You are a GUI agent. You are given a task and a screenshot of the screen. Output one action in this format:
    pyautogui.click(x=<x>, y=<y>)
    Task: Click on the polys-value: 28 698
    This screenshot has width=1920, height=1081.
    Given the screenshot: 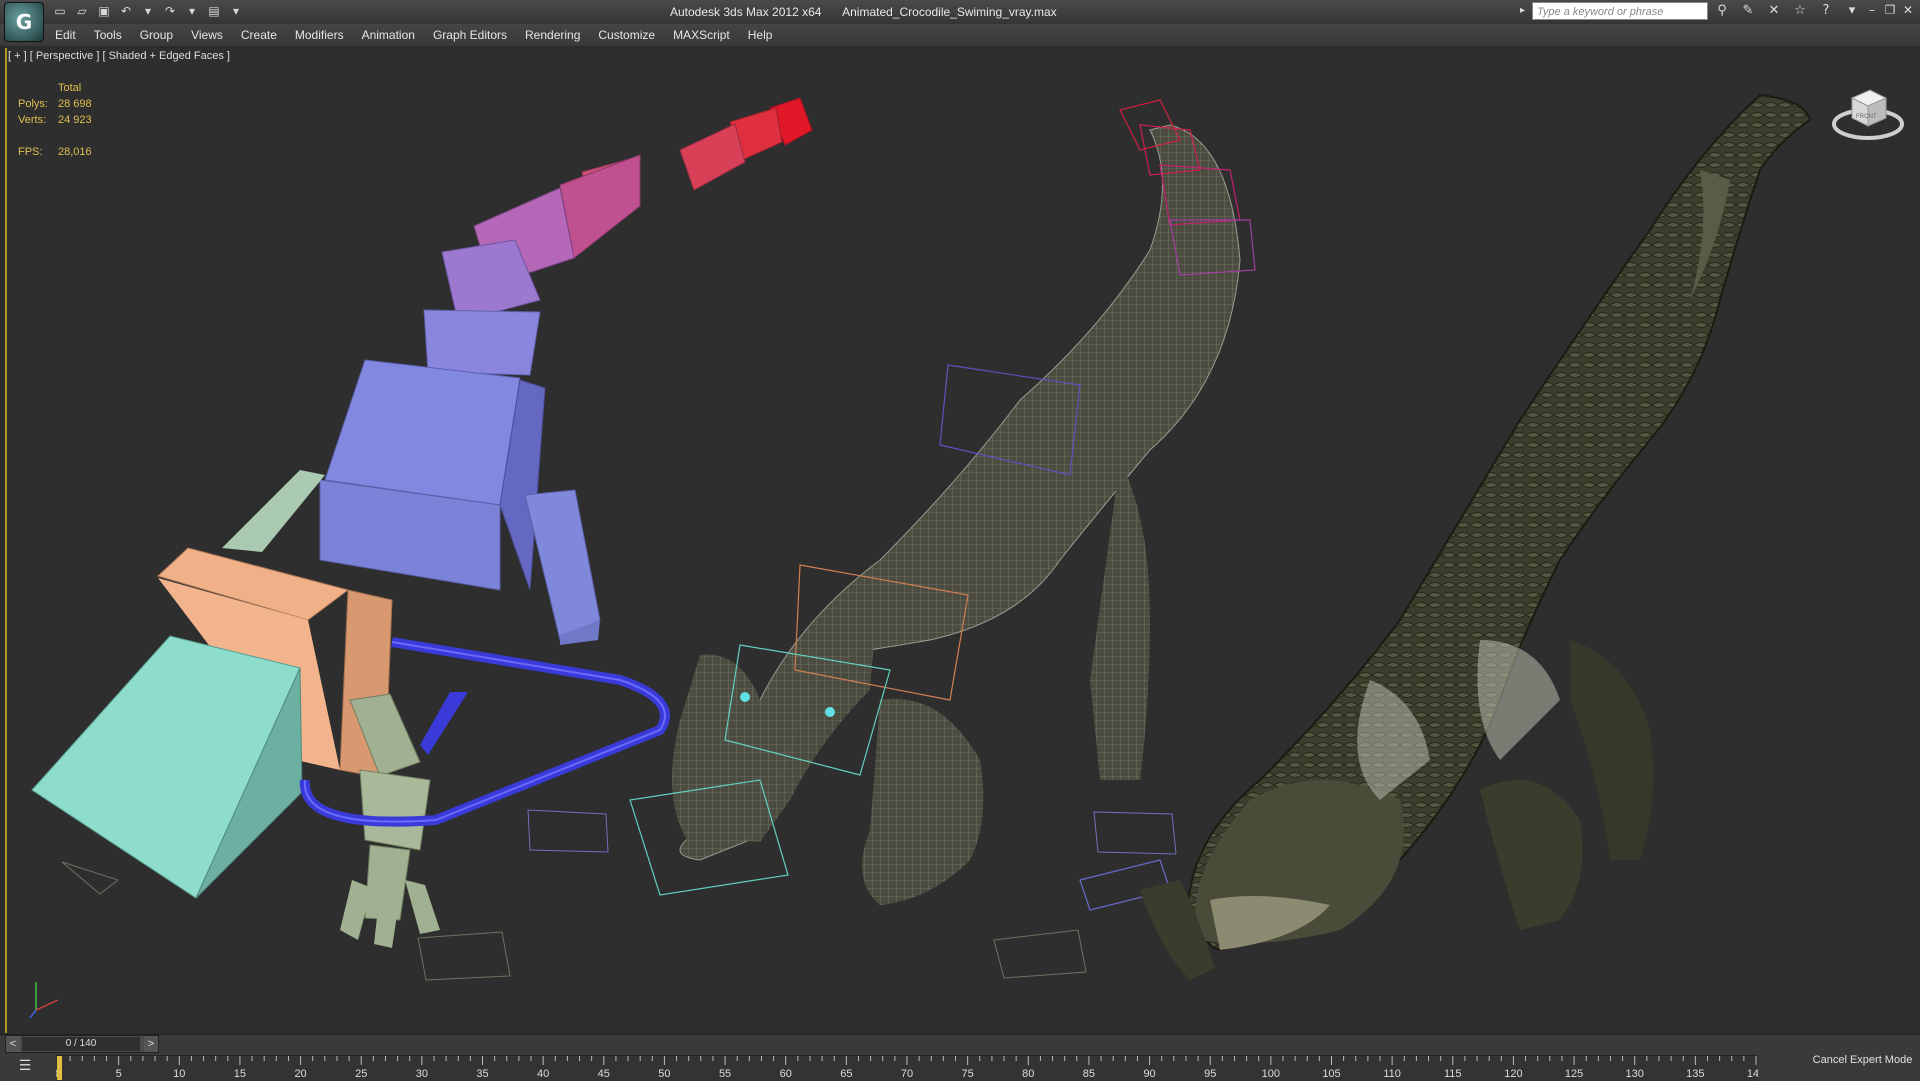 What is the action you would take?
    pyautogui.click(x=75, y=104)
    